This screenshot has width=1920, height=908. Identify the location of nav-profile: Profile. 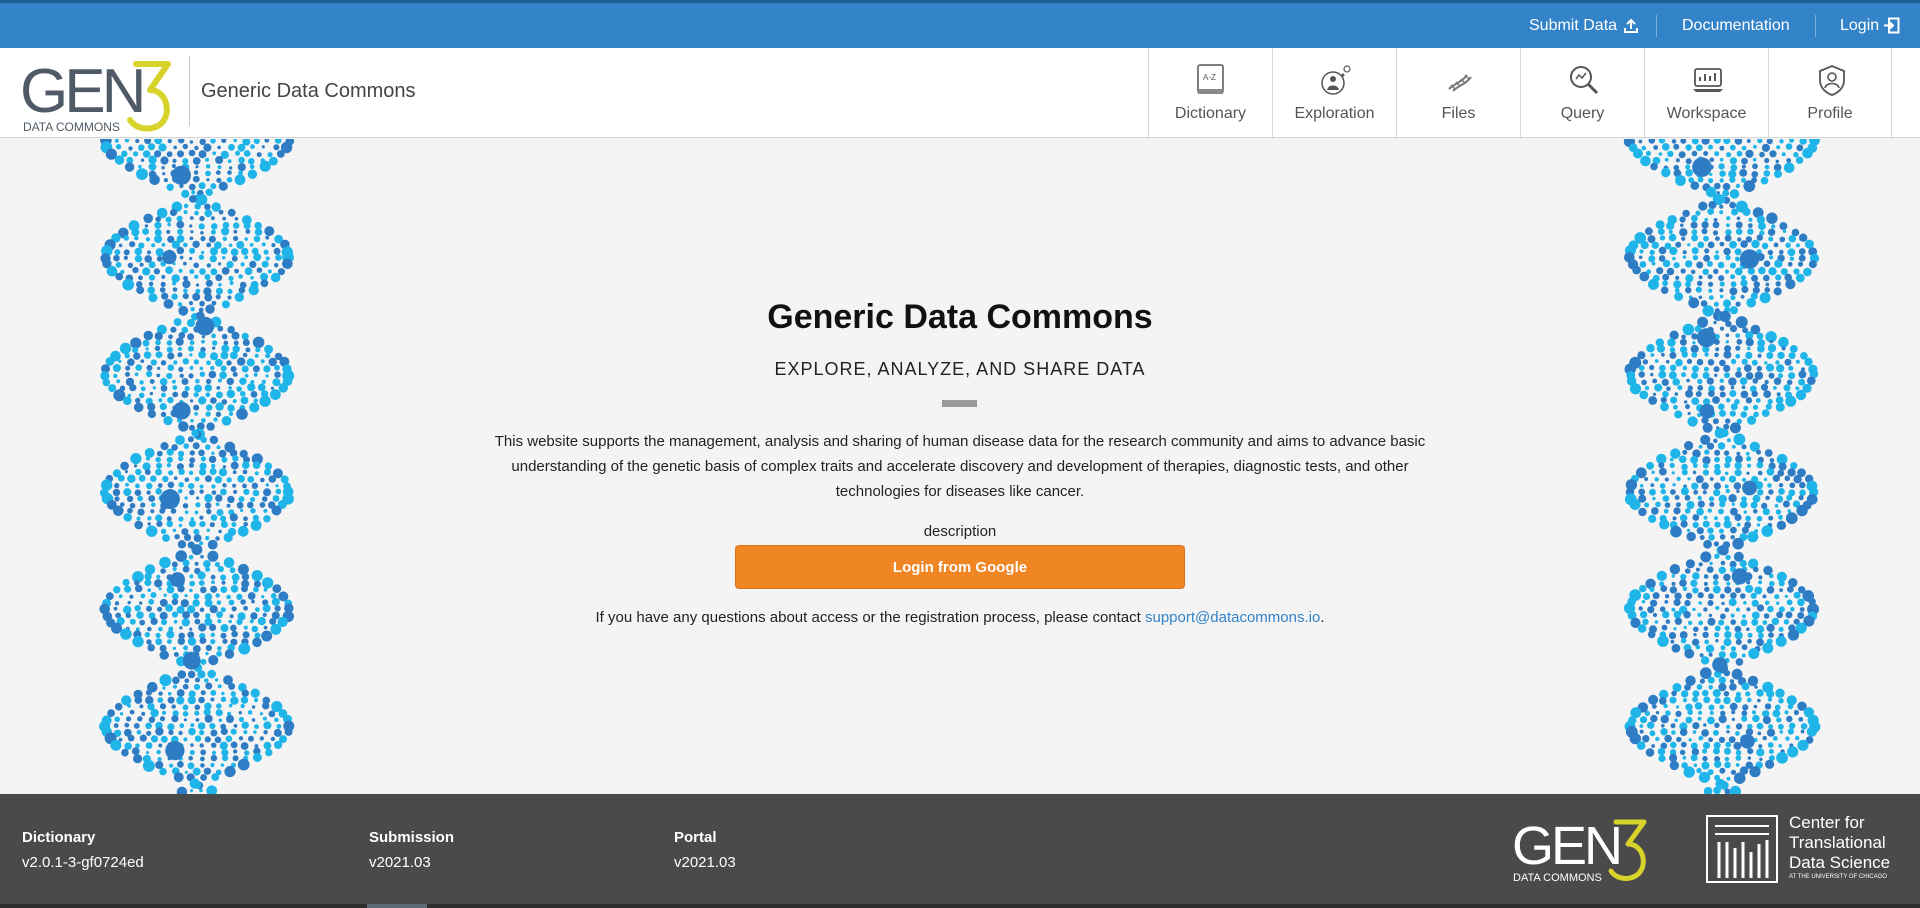
(1830, 92).